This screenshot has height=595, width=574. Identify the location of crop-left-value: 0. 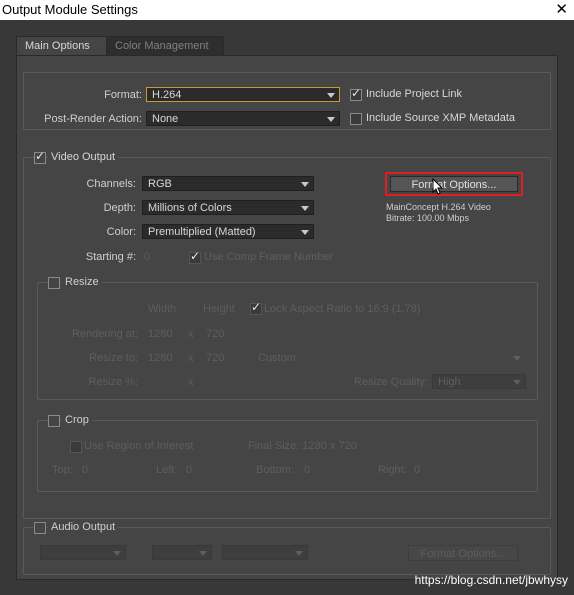
(189, 470).